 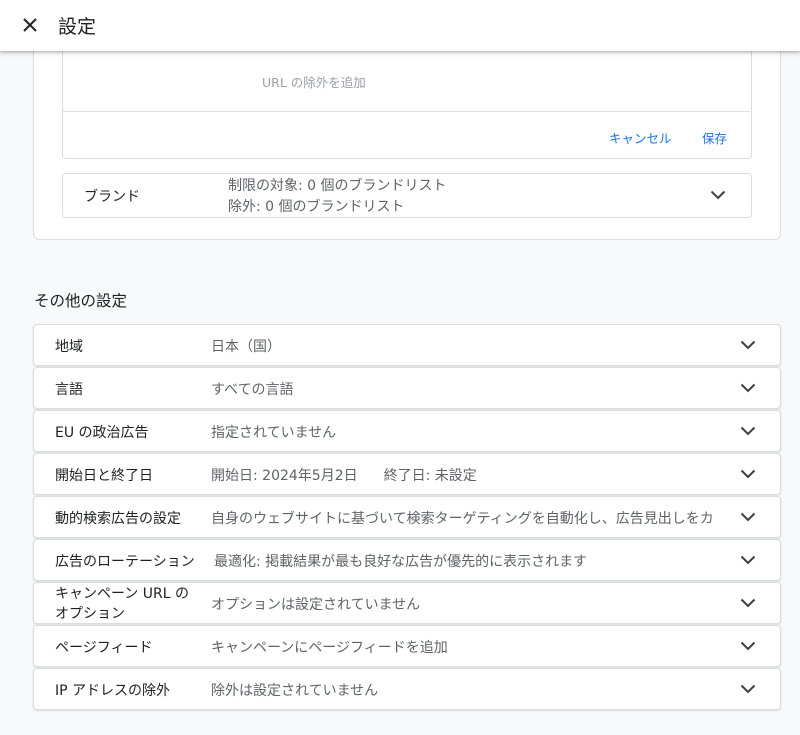 I want to click on settings-row-start-end-date: 開始日と終了日 開始日: 2024年5月2日 終了日: 未設定, so click(x=407, y=474).